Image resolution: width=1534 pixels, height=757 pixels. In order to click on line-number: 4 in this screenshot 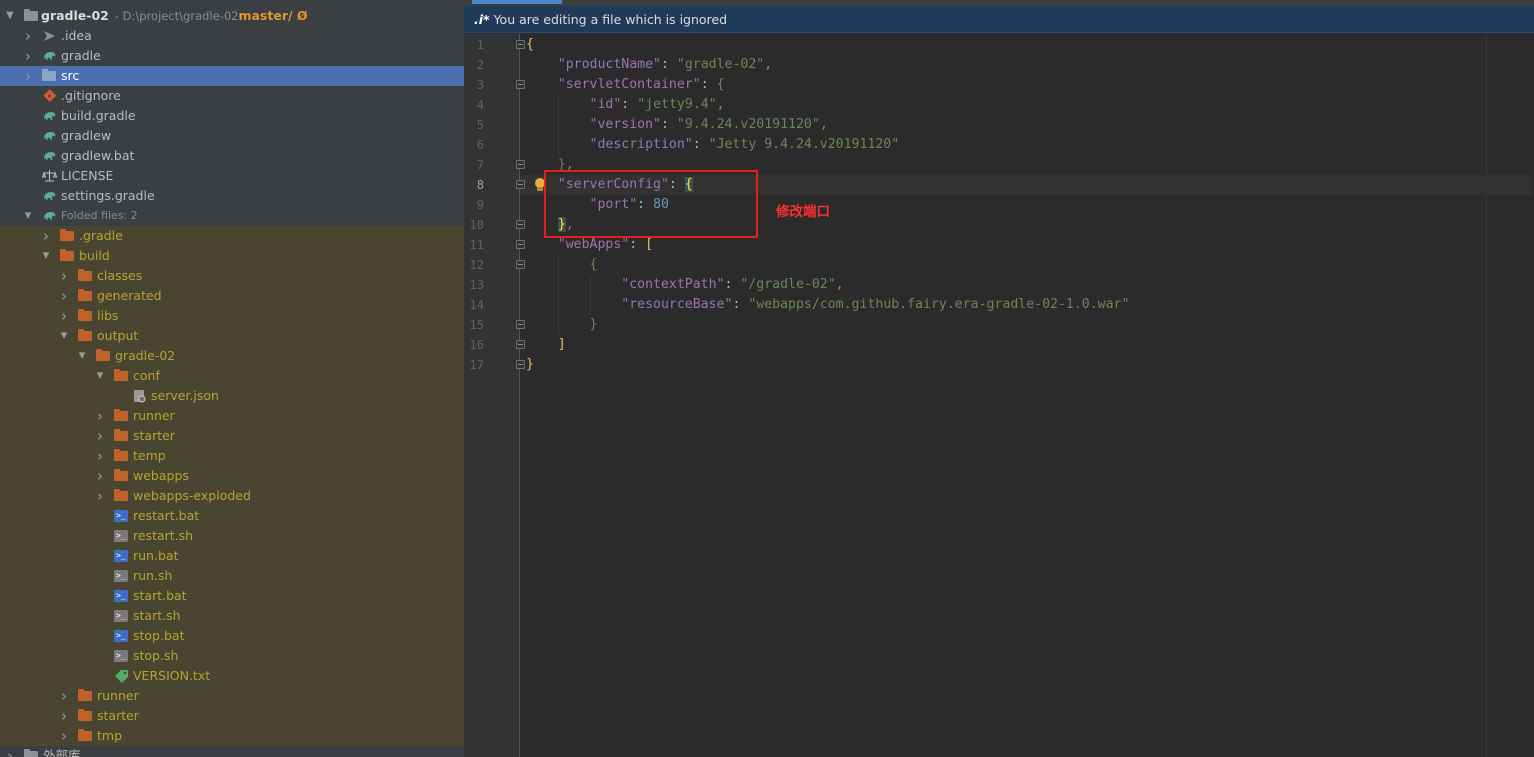, I will do `click(474, 105)`.